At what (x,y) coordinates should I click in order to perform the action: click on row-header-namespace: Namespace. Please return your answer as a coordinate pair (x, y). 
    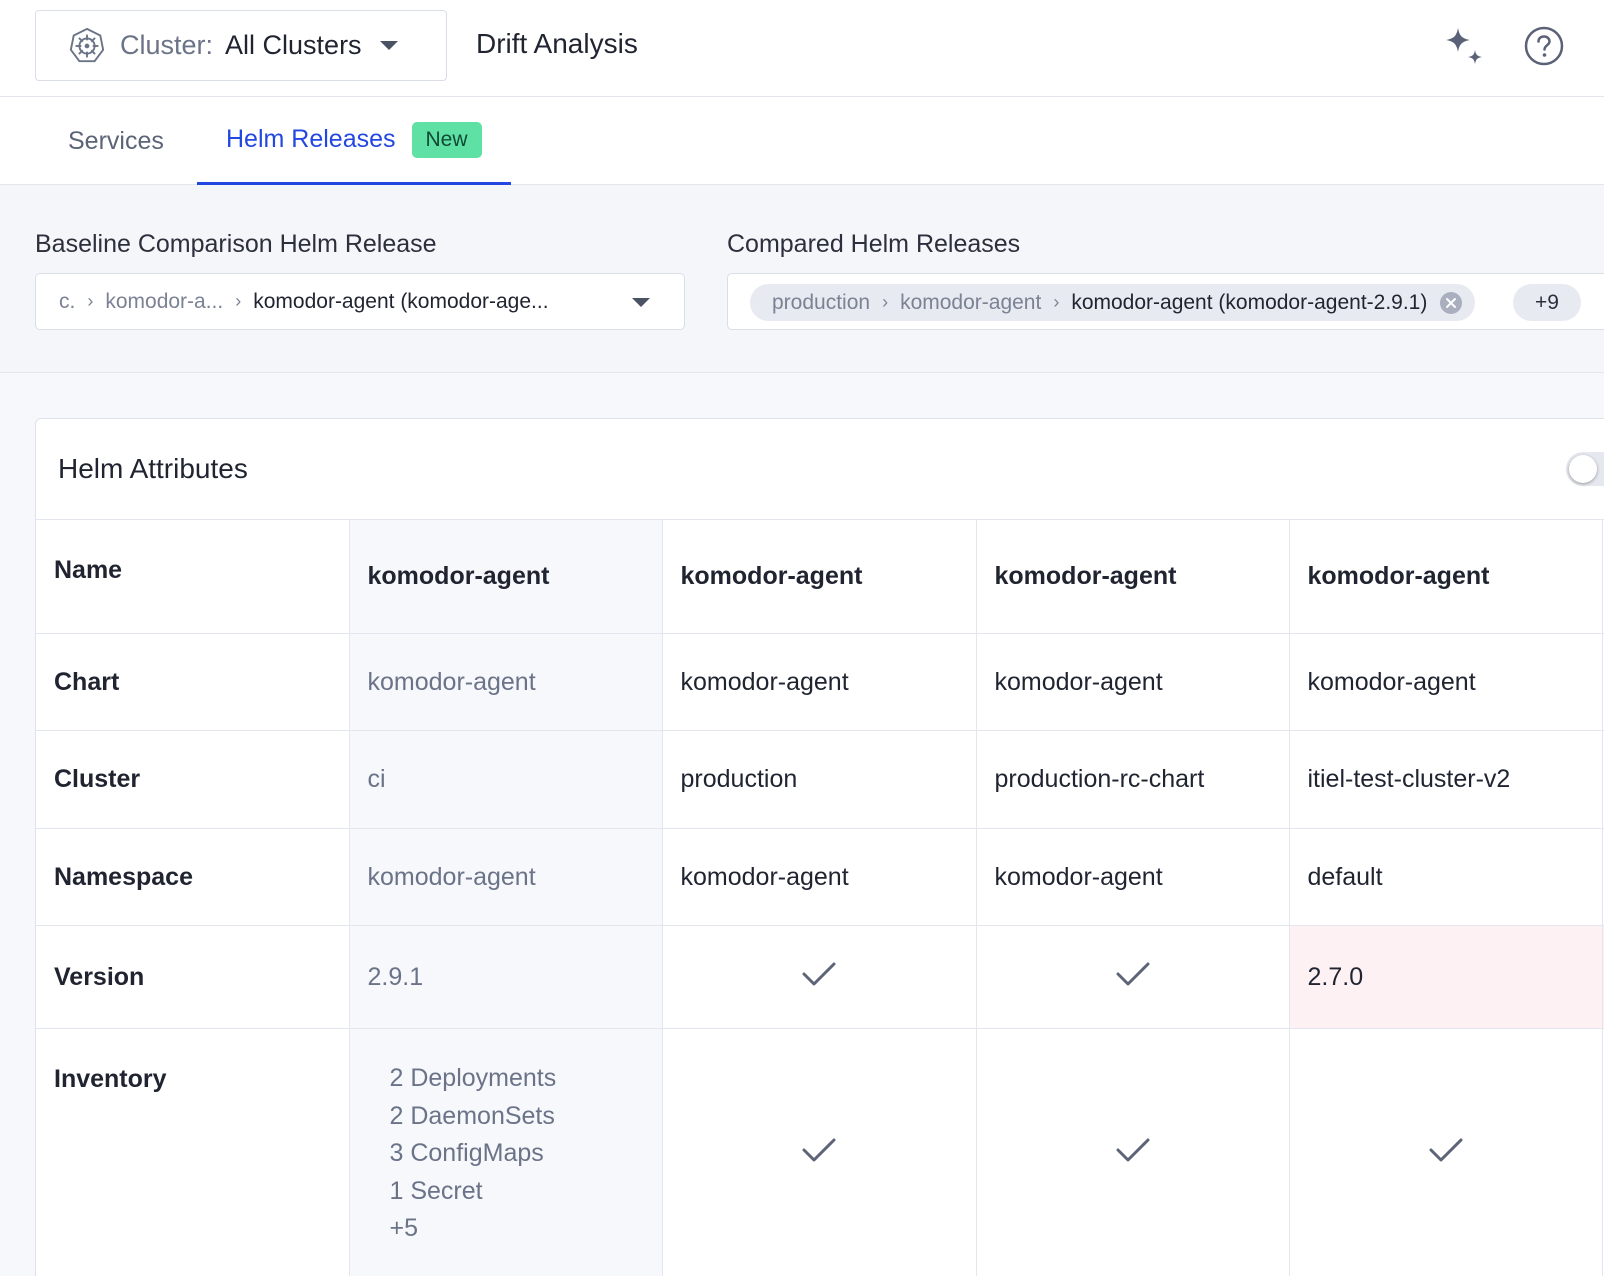
    Looking at the image, I should click on (193, 877).